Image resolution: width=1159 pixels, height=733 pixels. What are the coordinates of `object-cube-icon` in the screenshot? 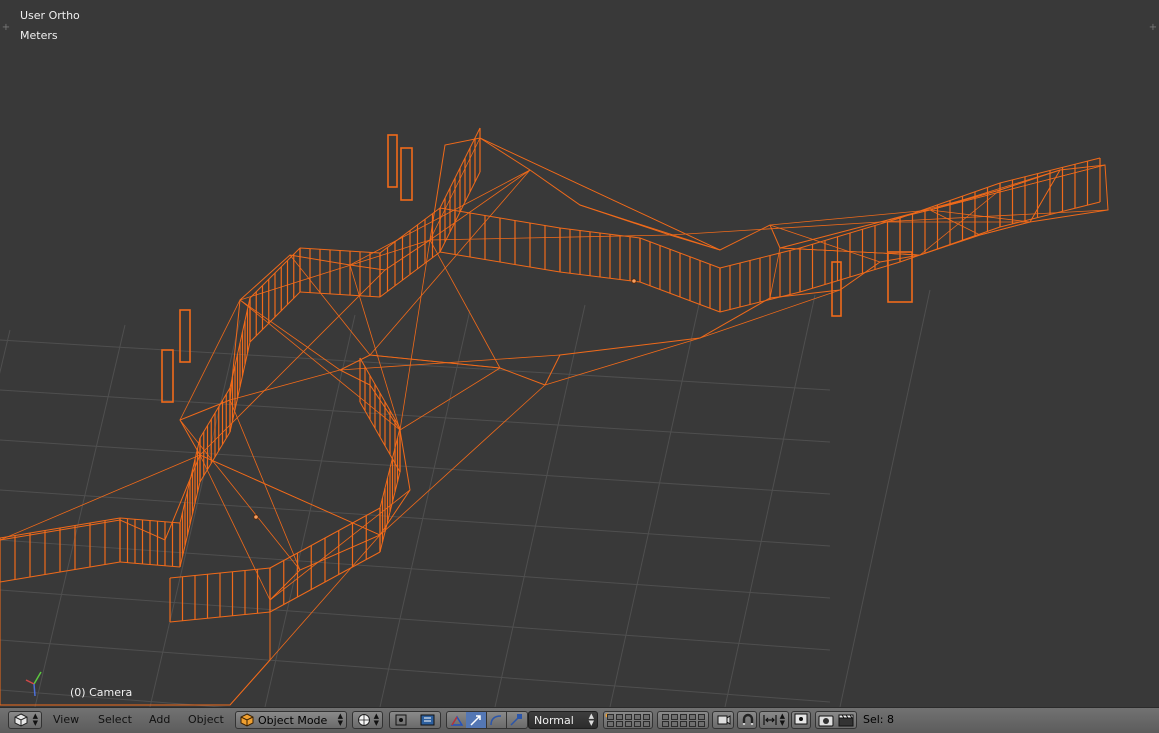 It's located at (247, 720).